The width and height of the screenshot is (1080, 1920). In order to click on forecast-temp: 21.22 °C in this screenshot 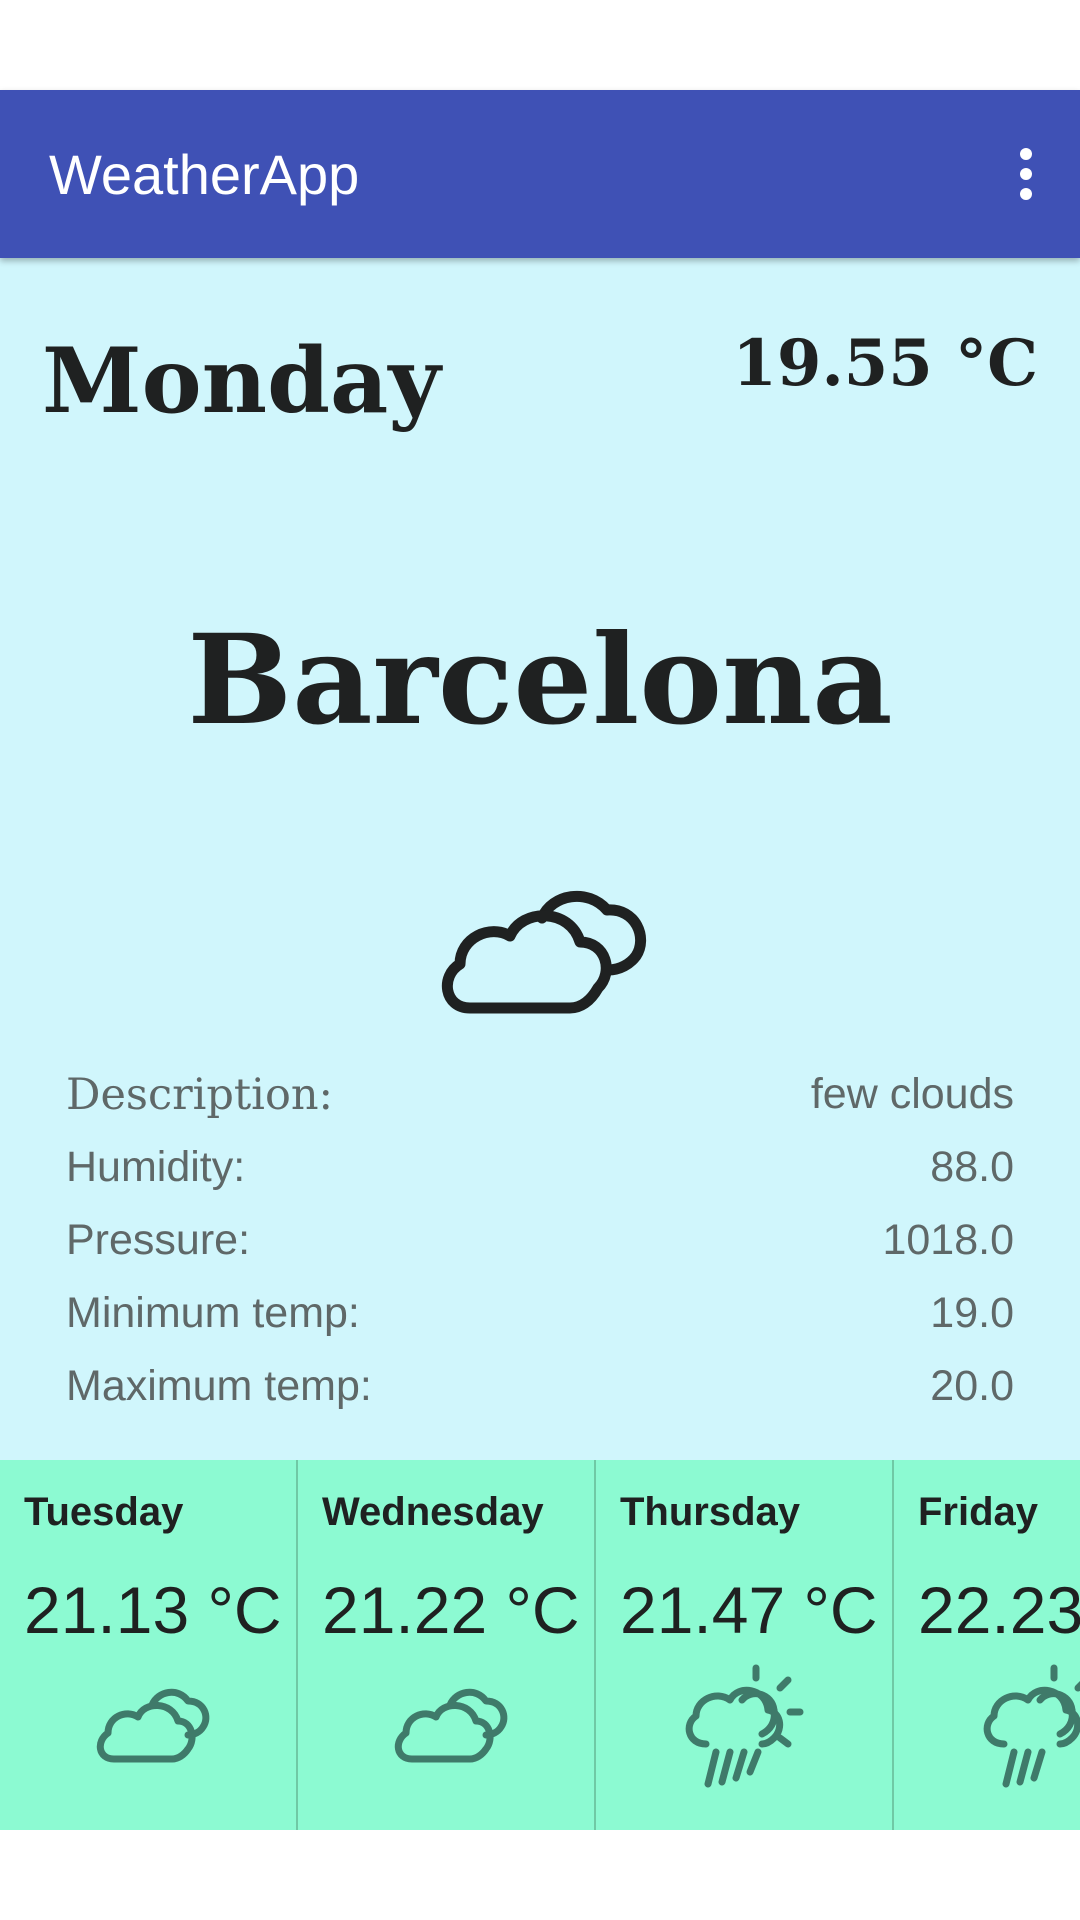, I will do `click(451, 1610)`.